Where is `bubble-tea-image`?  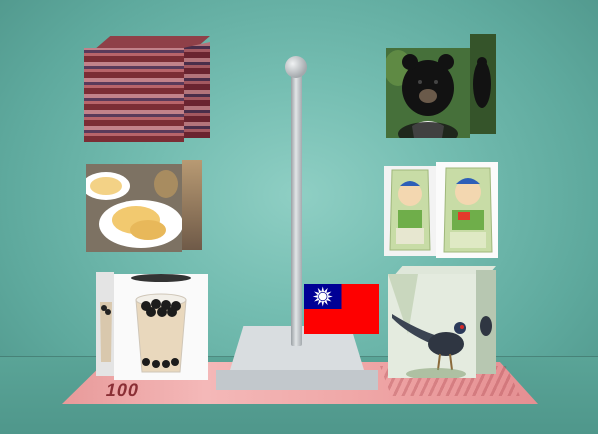
bubble-tea-image is located at coordinates (161, 327).